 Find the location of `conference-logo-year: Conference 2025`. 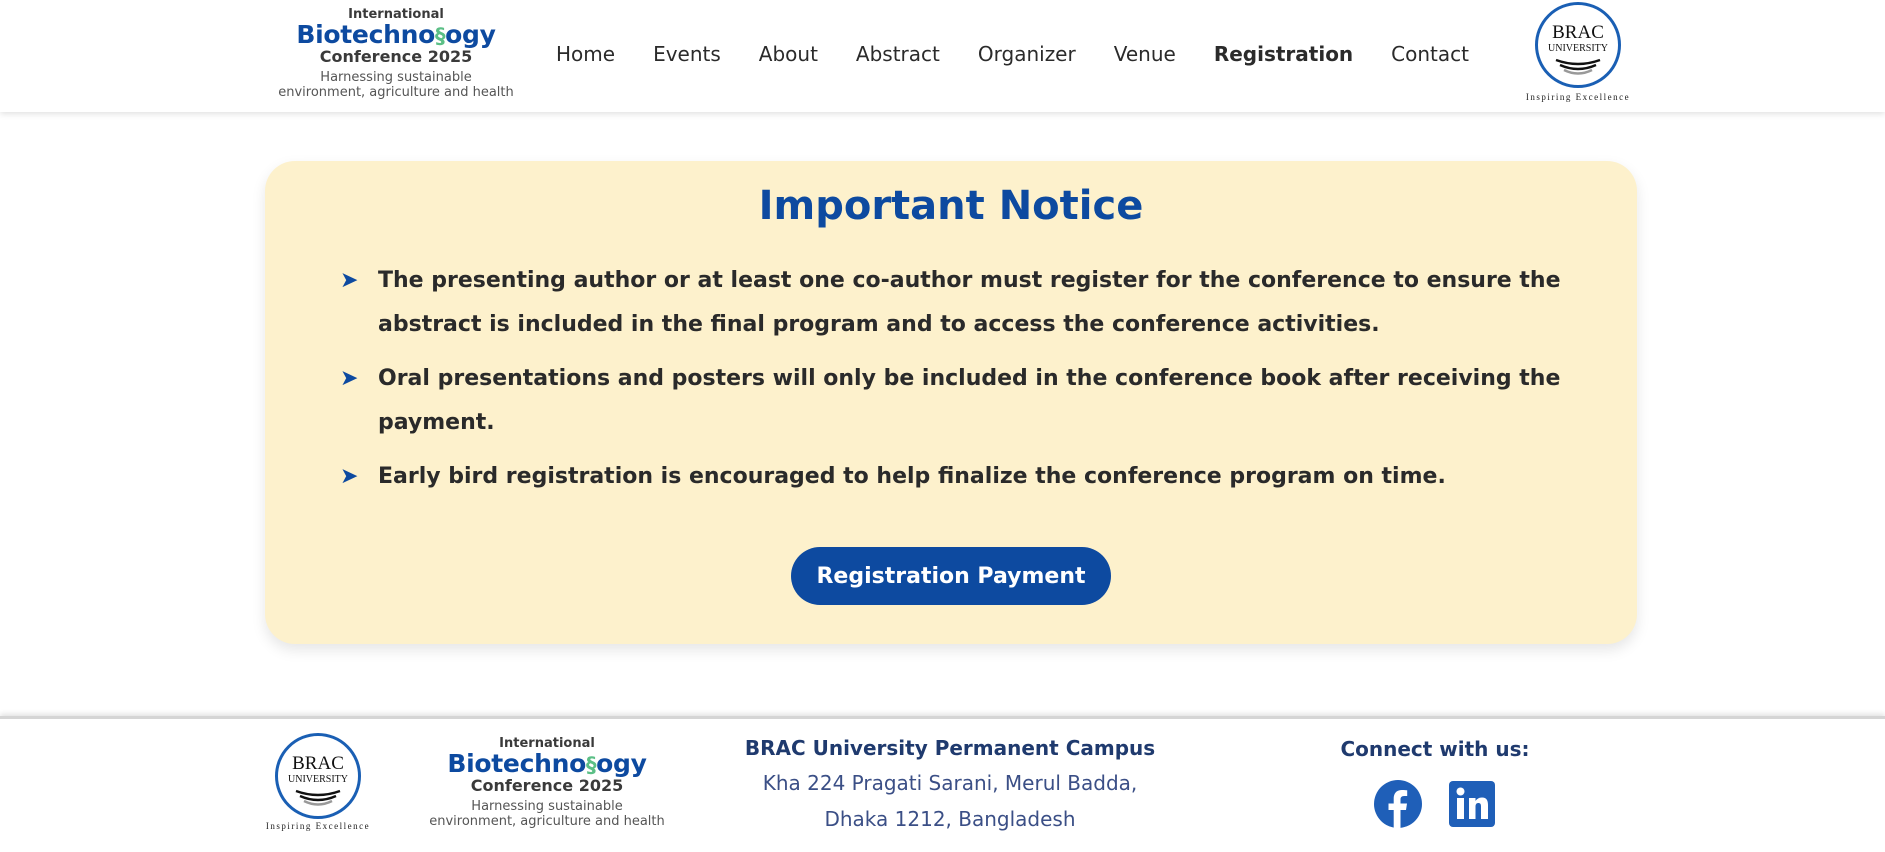

conference-logo-year: Conference 2025 is located at coordinates (396, 56).